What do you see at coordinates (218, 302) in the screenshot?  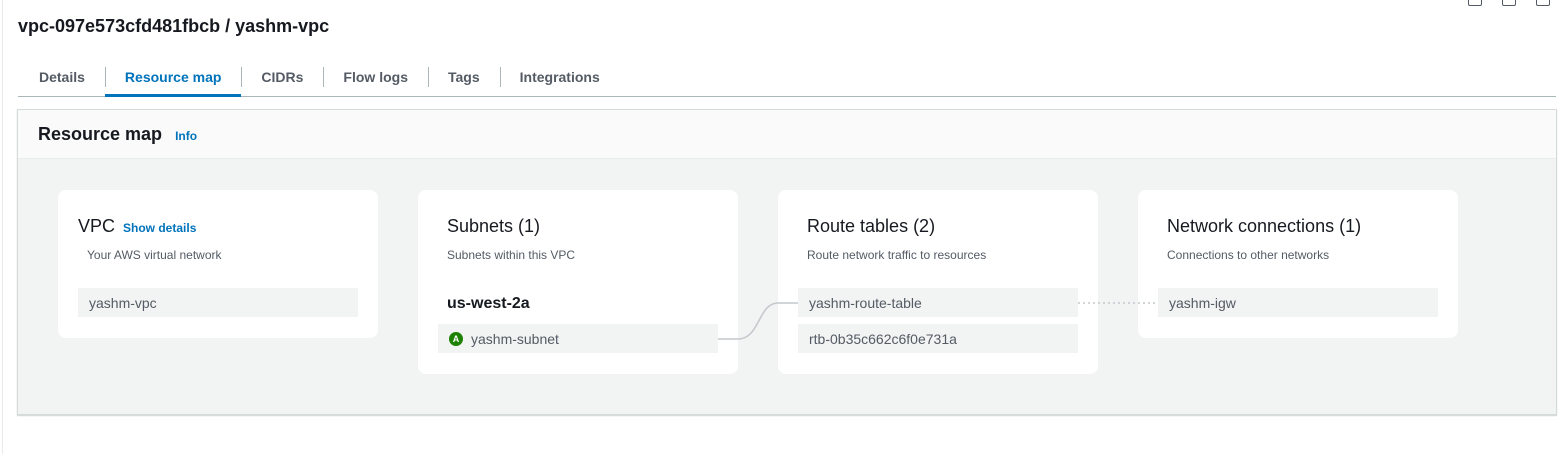 I see `vpc-item: yashm-vpc` at bounding box center [218, 302].